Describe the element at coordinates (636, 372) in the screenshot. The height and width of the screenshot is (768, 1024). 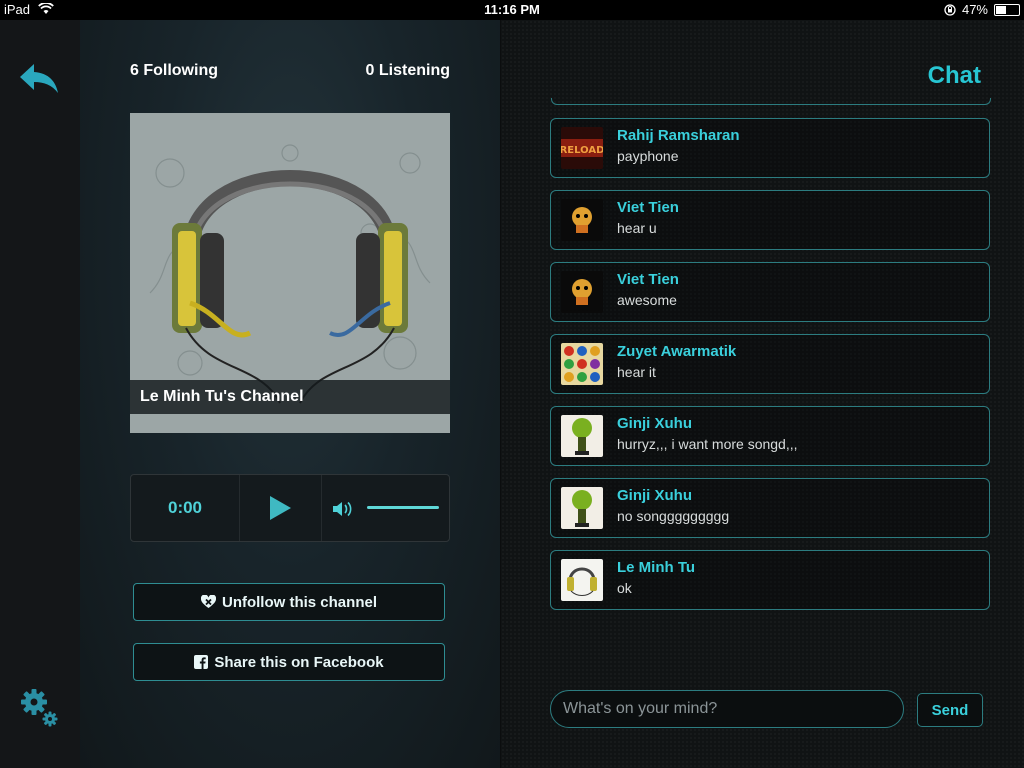
I see `message-text: hear it` at that location.